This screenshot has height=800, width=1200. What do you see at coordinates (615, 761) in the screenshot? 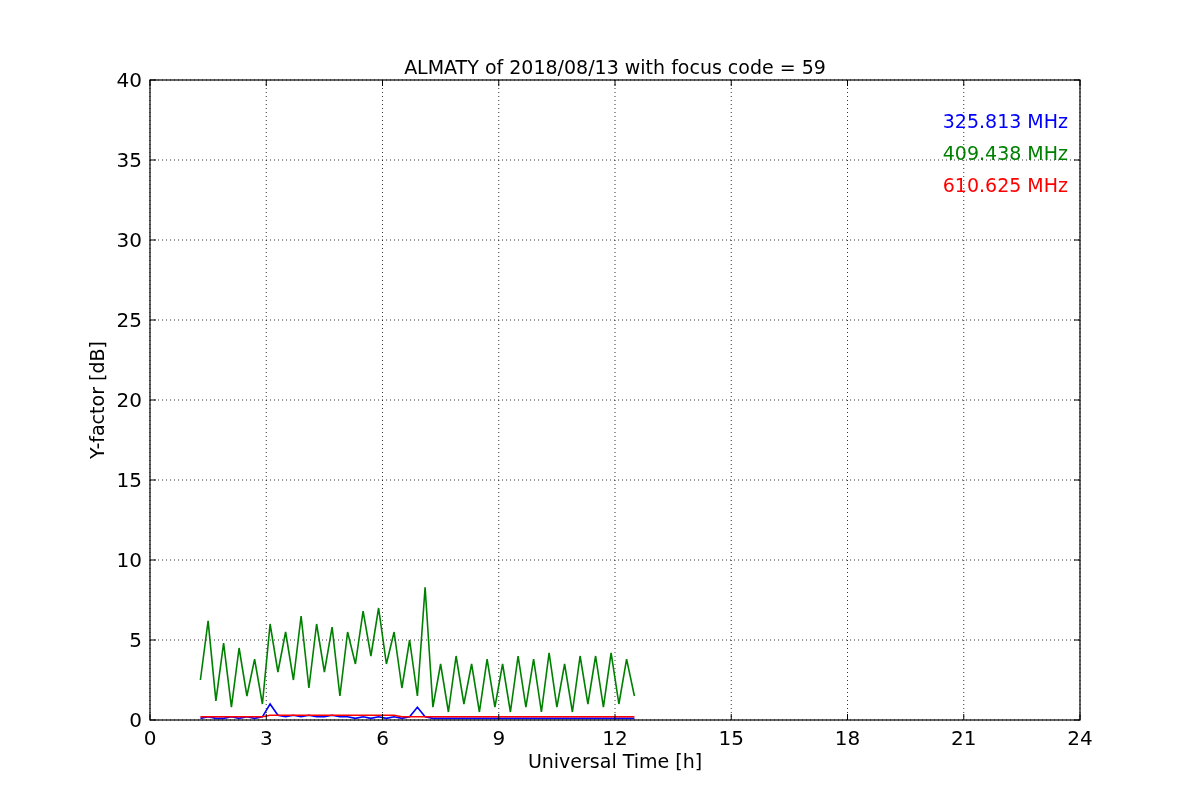
I see `x-axis-label: Universal Time [h]` at bounding box center [615, 761].